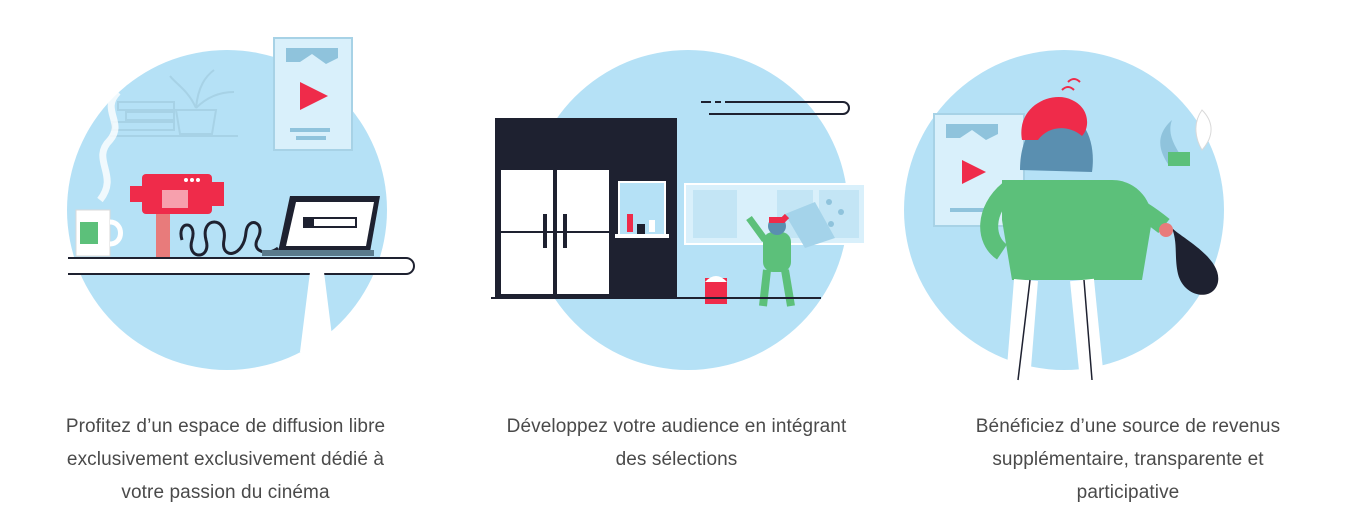  Describe the element at coordinates (225, 426) in the screenshot. I see `caption-line: Profitez d’un espace de diffusion libre` at that location.